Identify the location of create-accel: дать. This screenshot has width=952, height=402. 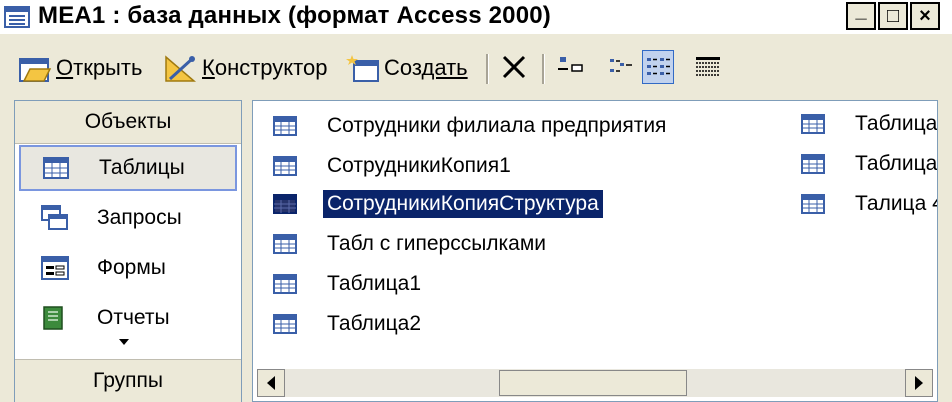
(444, 67).